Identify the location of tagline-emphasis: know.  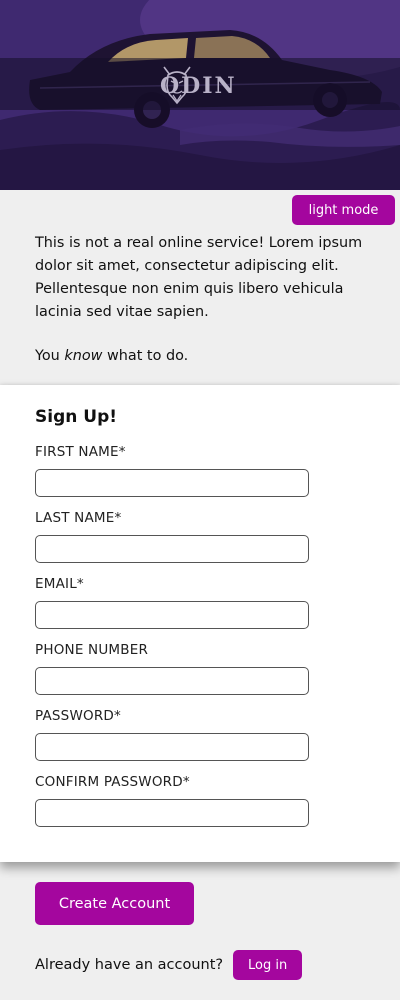
(83, 356).